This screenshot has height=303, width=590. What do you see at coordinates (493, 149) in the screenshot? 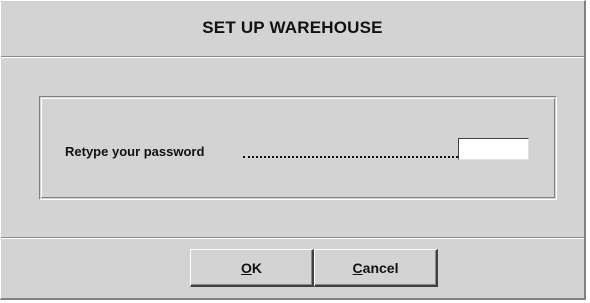
I see `password-field` at bounding box center [493, 149].